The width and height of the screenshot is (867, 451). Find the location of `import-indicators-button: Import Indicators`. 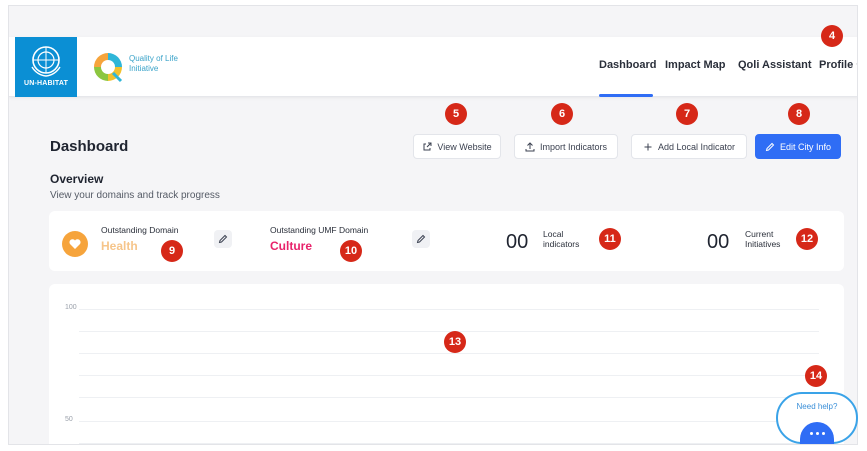

import-indicators-button: Import Indicators is located at coordinates (566, 146).